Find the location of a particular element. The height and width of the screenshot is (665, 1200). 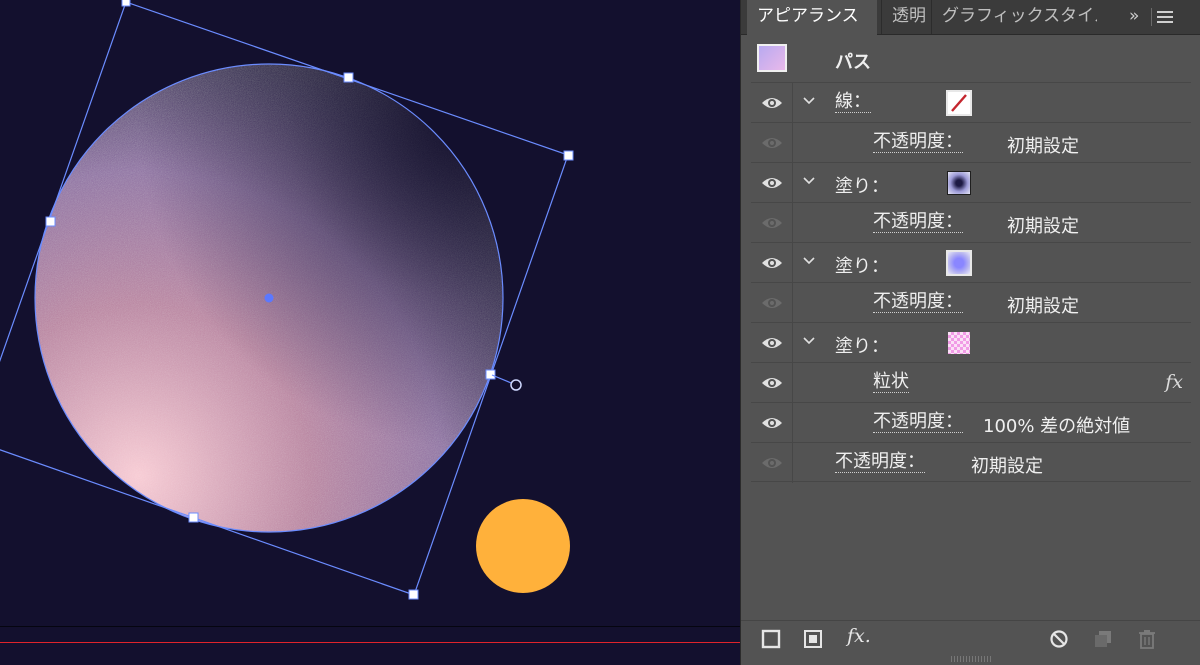

bbox-handle-bottom-mid is located at coordinates (193, 517).